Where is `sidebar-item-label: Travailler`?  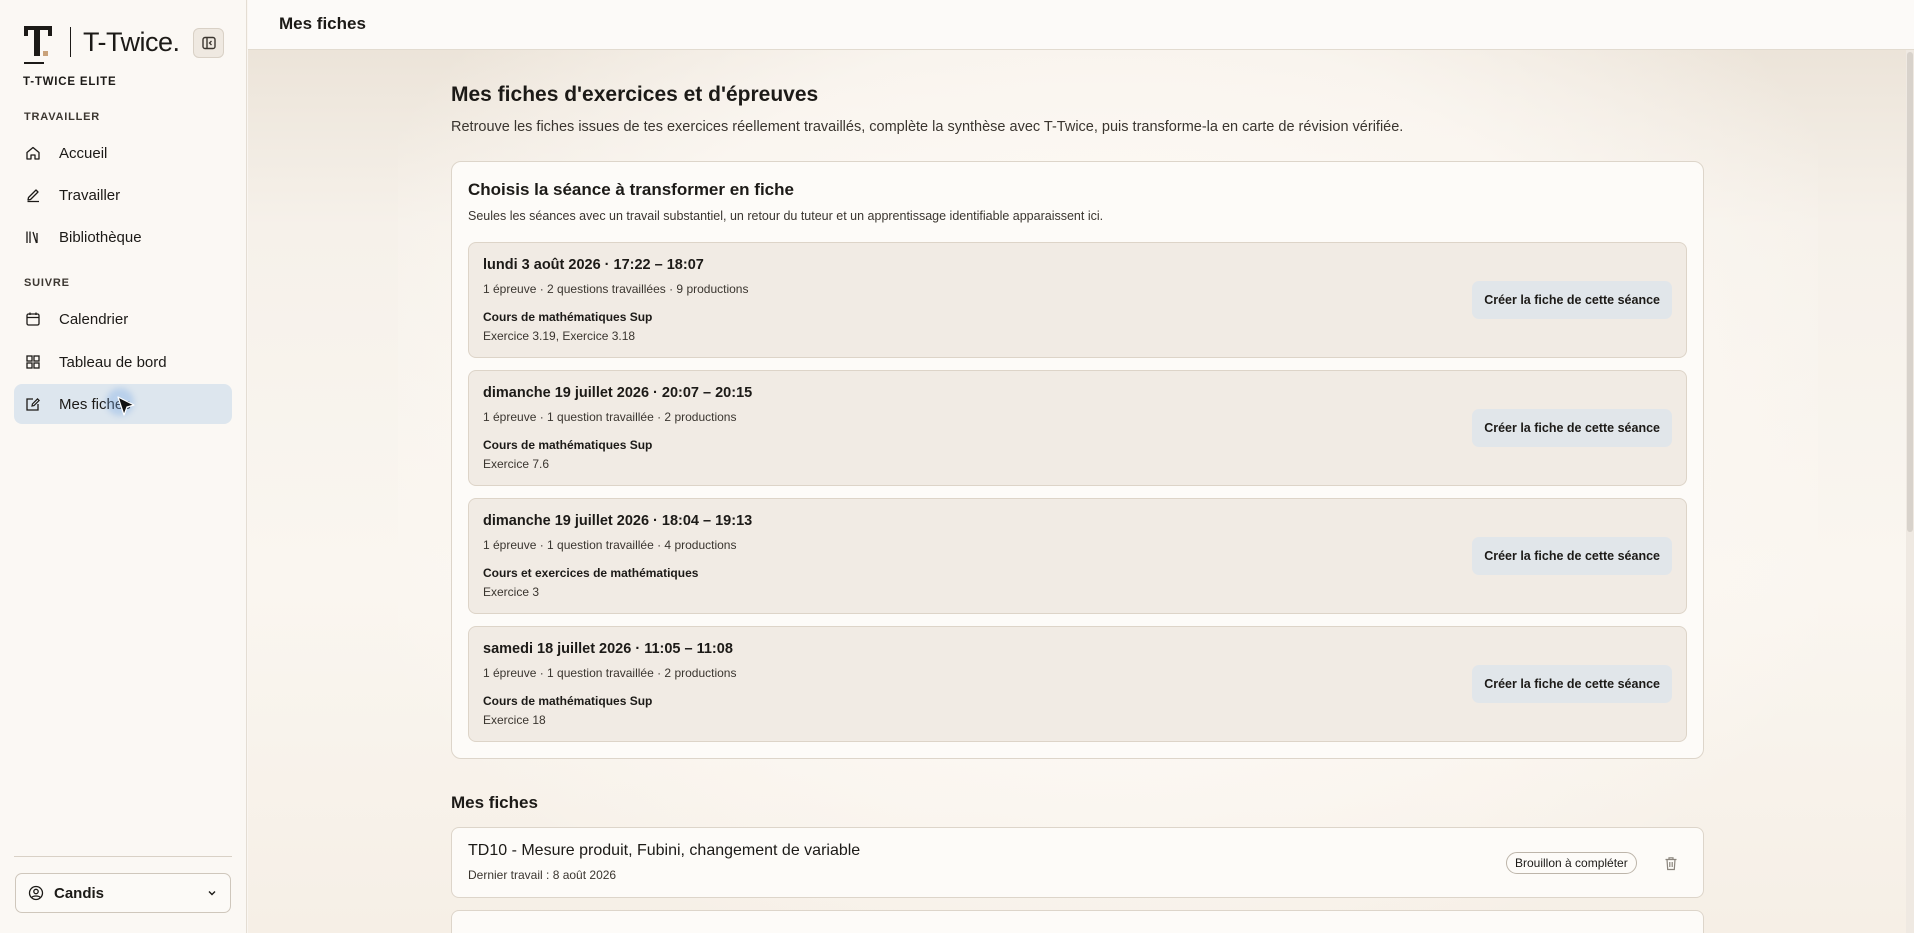 sidebar-item-label: Travailler is located at coordinates (90, 195).